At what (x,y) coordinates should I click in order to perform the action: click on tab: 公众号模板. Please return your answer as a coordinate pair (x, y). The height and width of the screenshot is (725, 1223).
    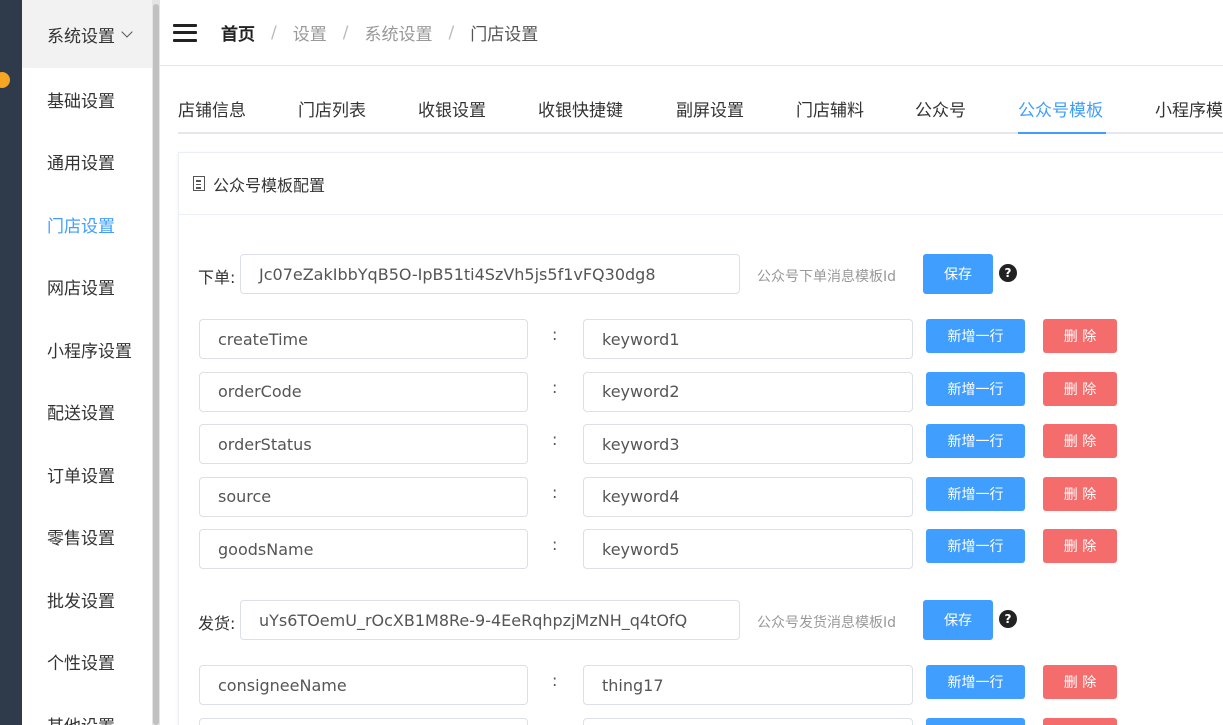
    Looking at the image, I should click on (1060, 108).